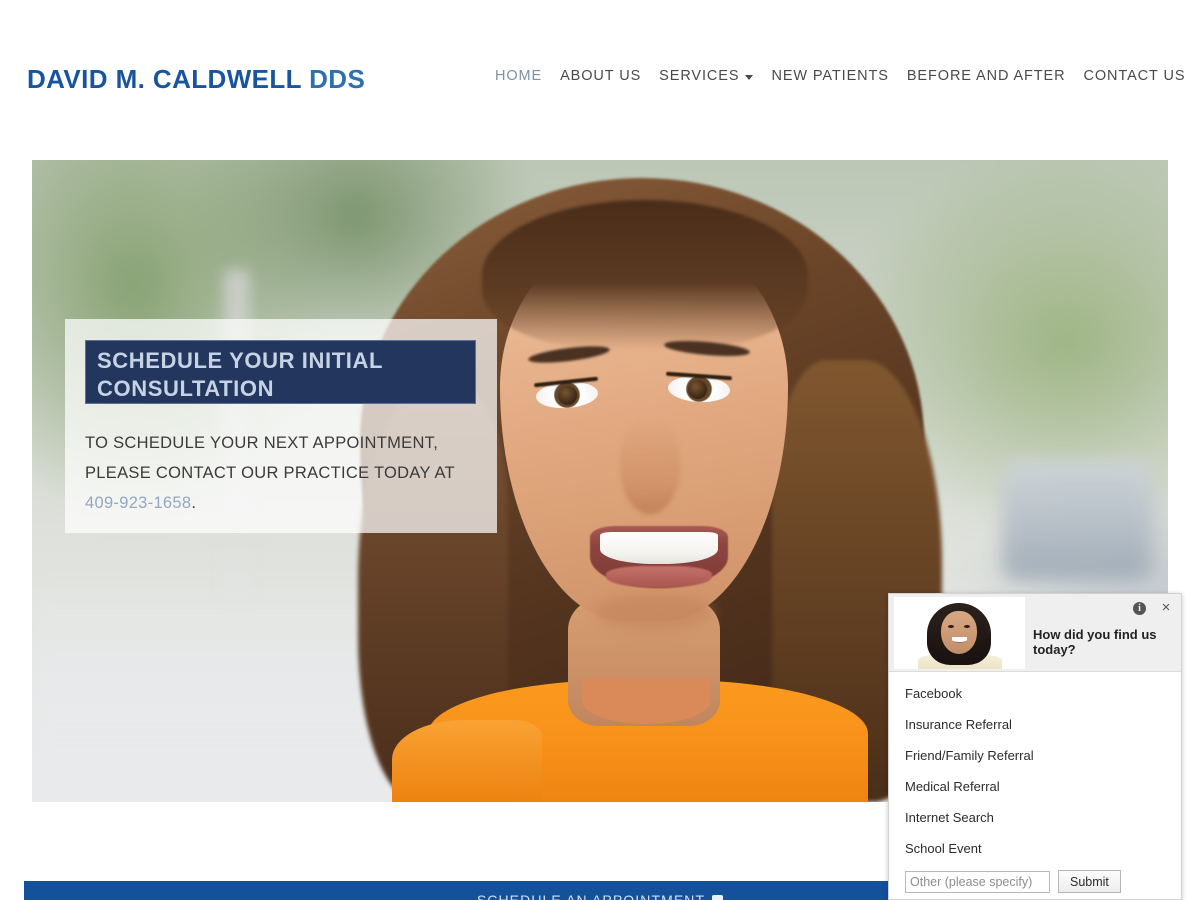 The height and width of the screenshot is (900, 1200). I want to click on nav-item-home: HOME, so click(518, 76).